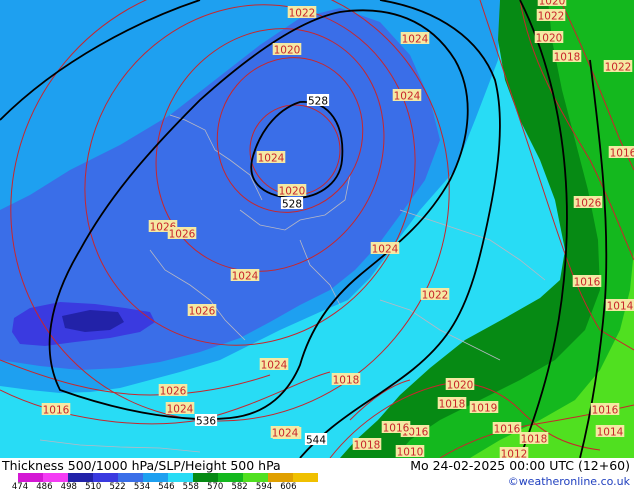 The height and width of the screenshot is (492, 634). Describe the element at coordinates (166, 487) in the screenshot. I see `legend-value: 546` at that location.